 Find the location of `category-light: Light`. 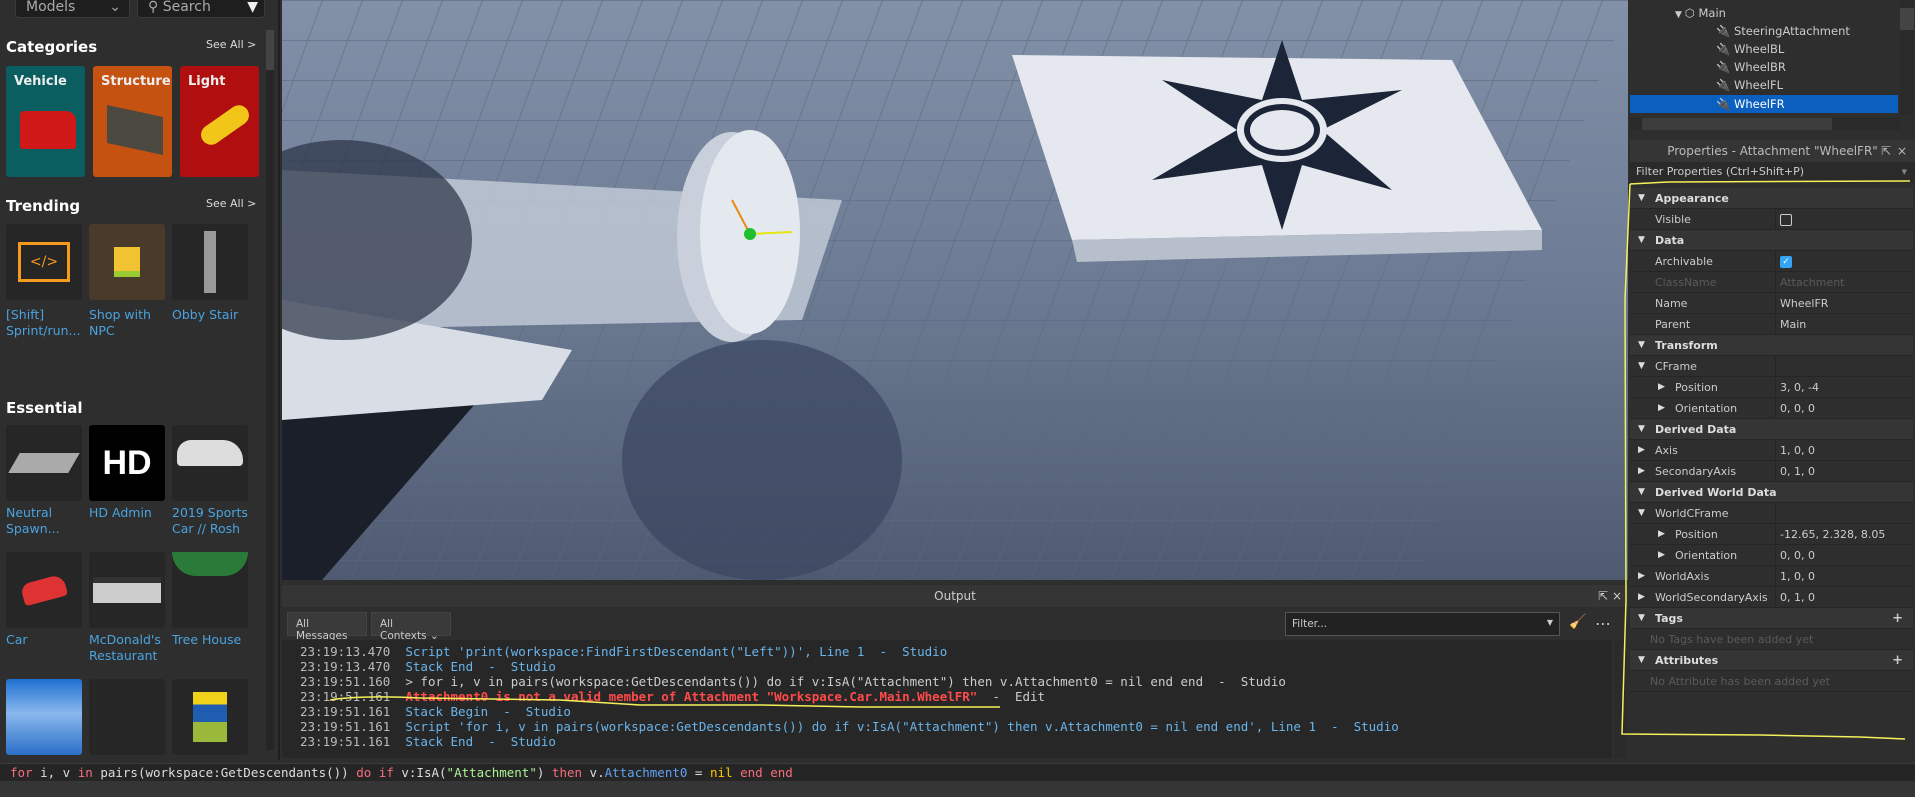

category-light: Light is located at coordinates (219, 121).